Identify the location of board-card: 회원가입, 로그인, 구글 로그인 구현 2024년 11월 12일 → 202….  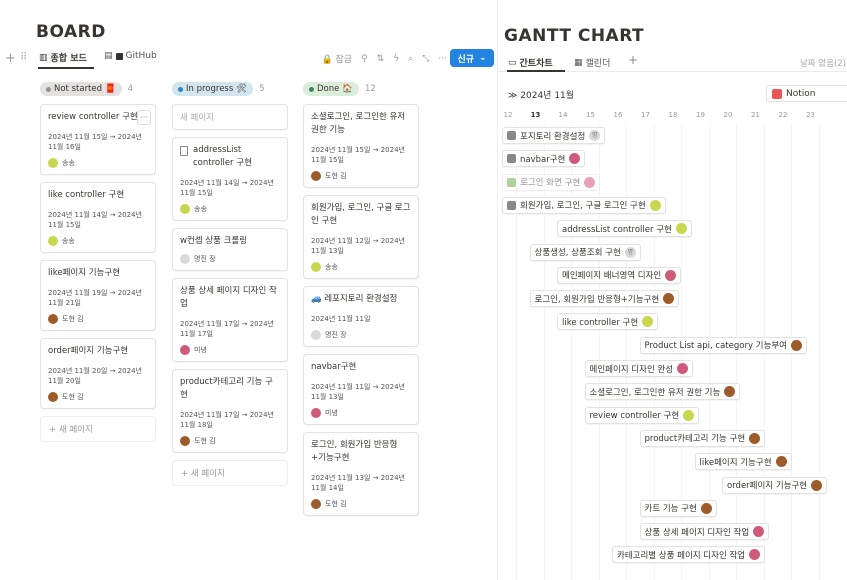
(361, 237).